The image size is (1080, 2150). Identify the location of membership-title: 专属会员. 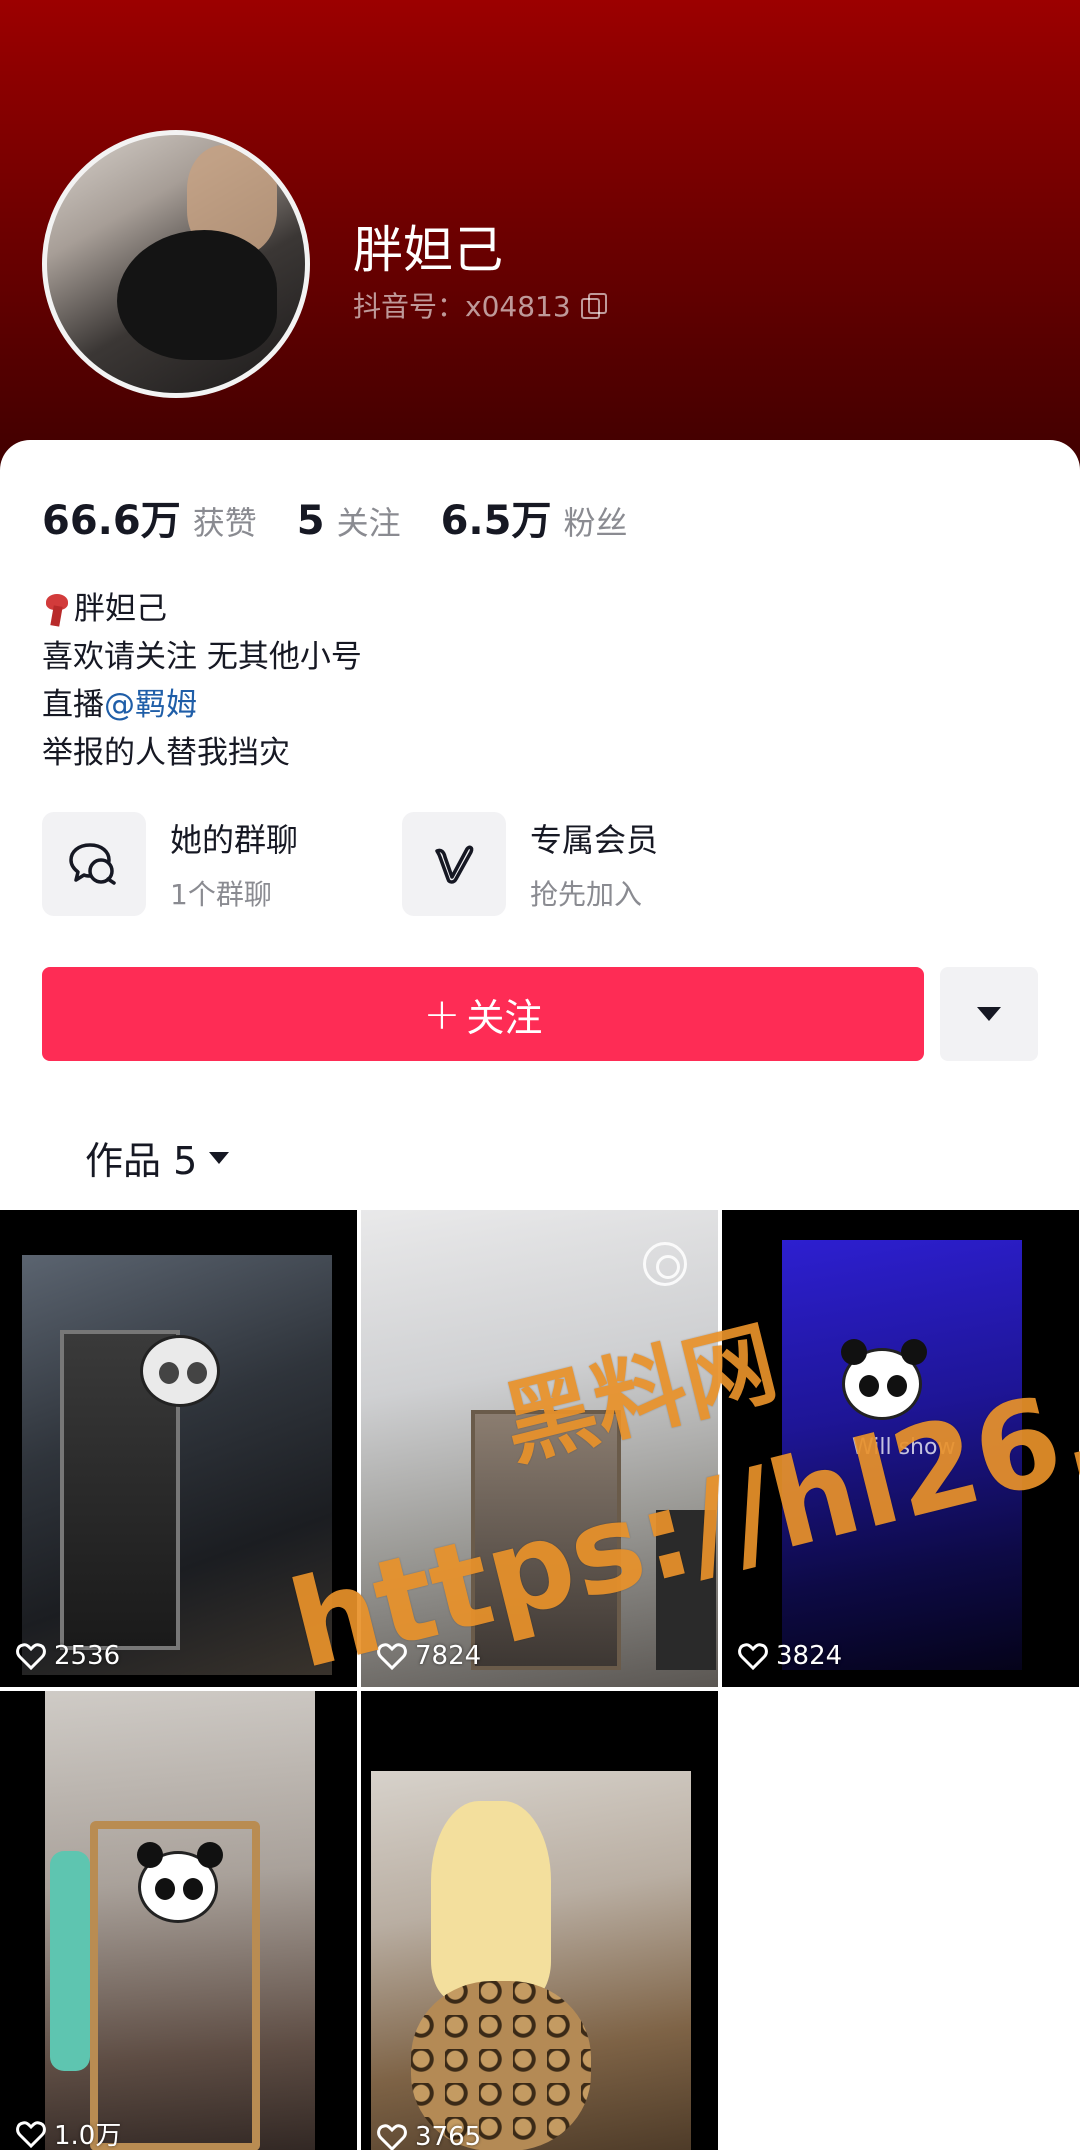
(594, 840).